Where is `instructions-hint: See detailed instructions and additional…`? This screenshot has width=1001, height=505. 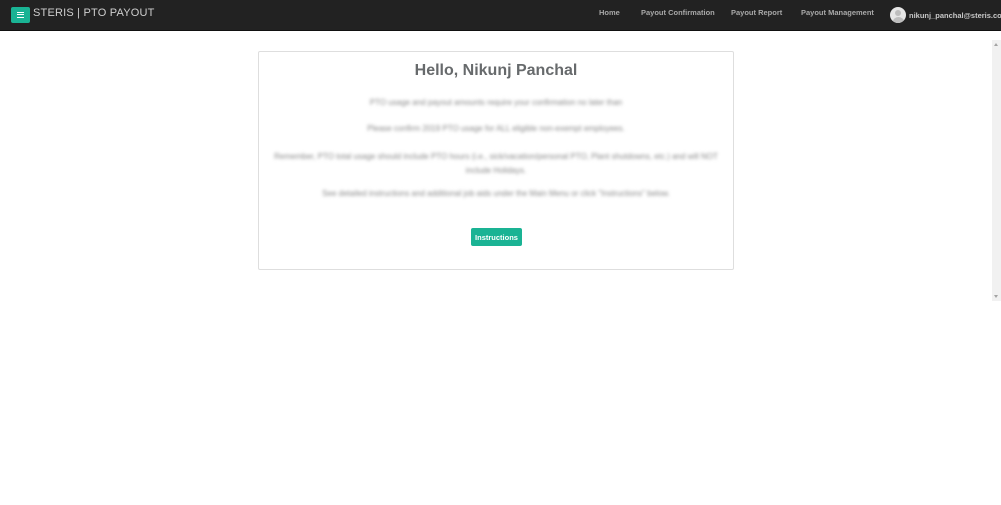
instructions-hint: See detailed instructions and additional… is located at coordinates (496, 193).